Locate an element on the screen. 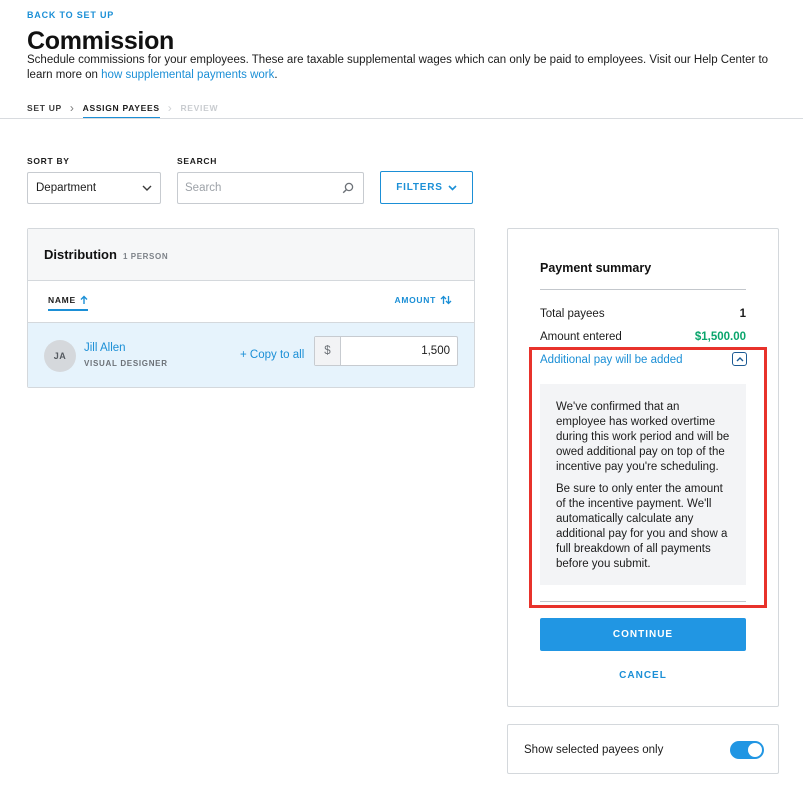  step-set-up: SET UP is located at coordinates (44, 108).